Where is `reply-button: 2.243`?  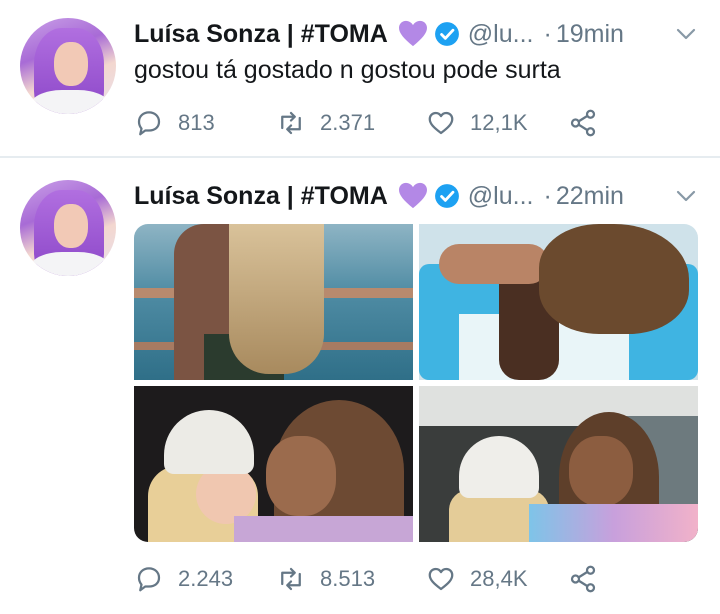 reply-button: 2.243 is located at coordinates (205, 579).